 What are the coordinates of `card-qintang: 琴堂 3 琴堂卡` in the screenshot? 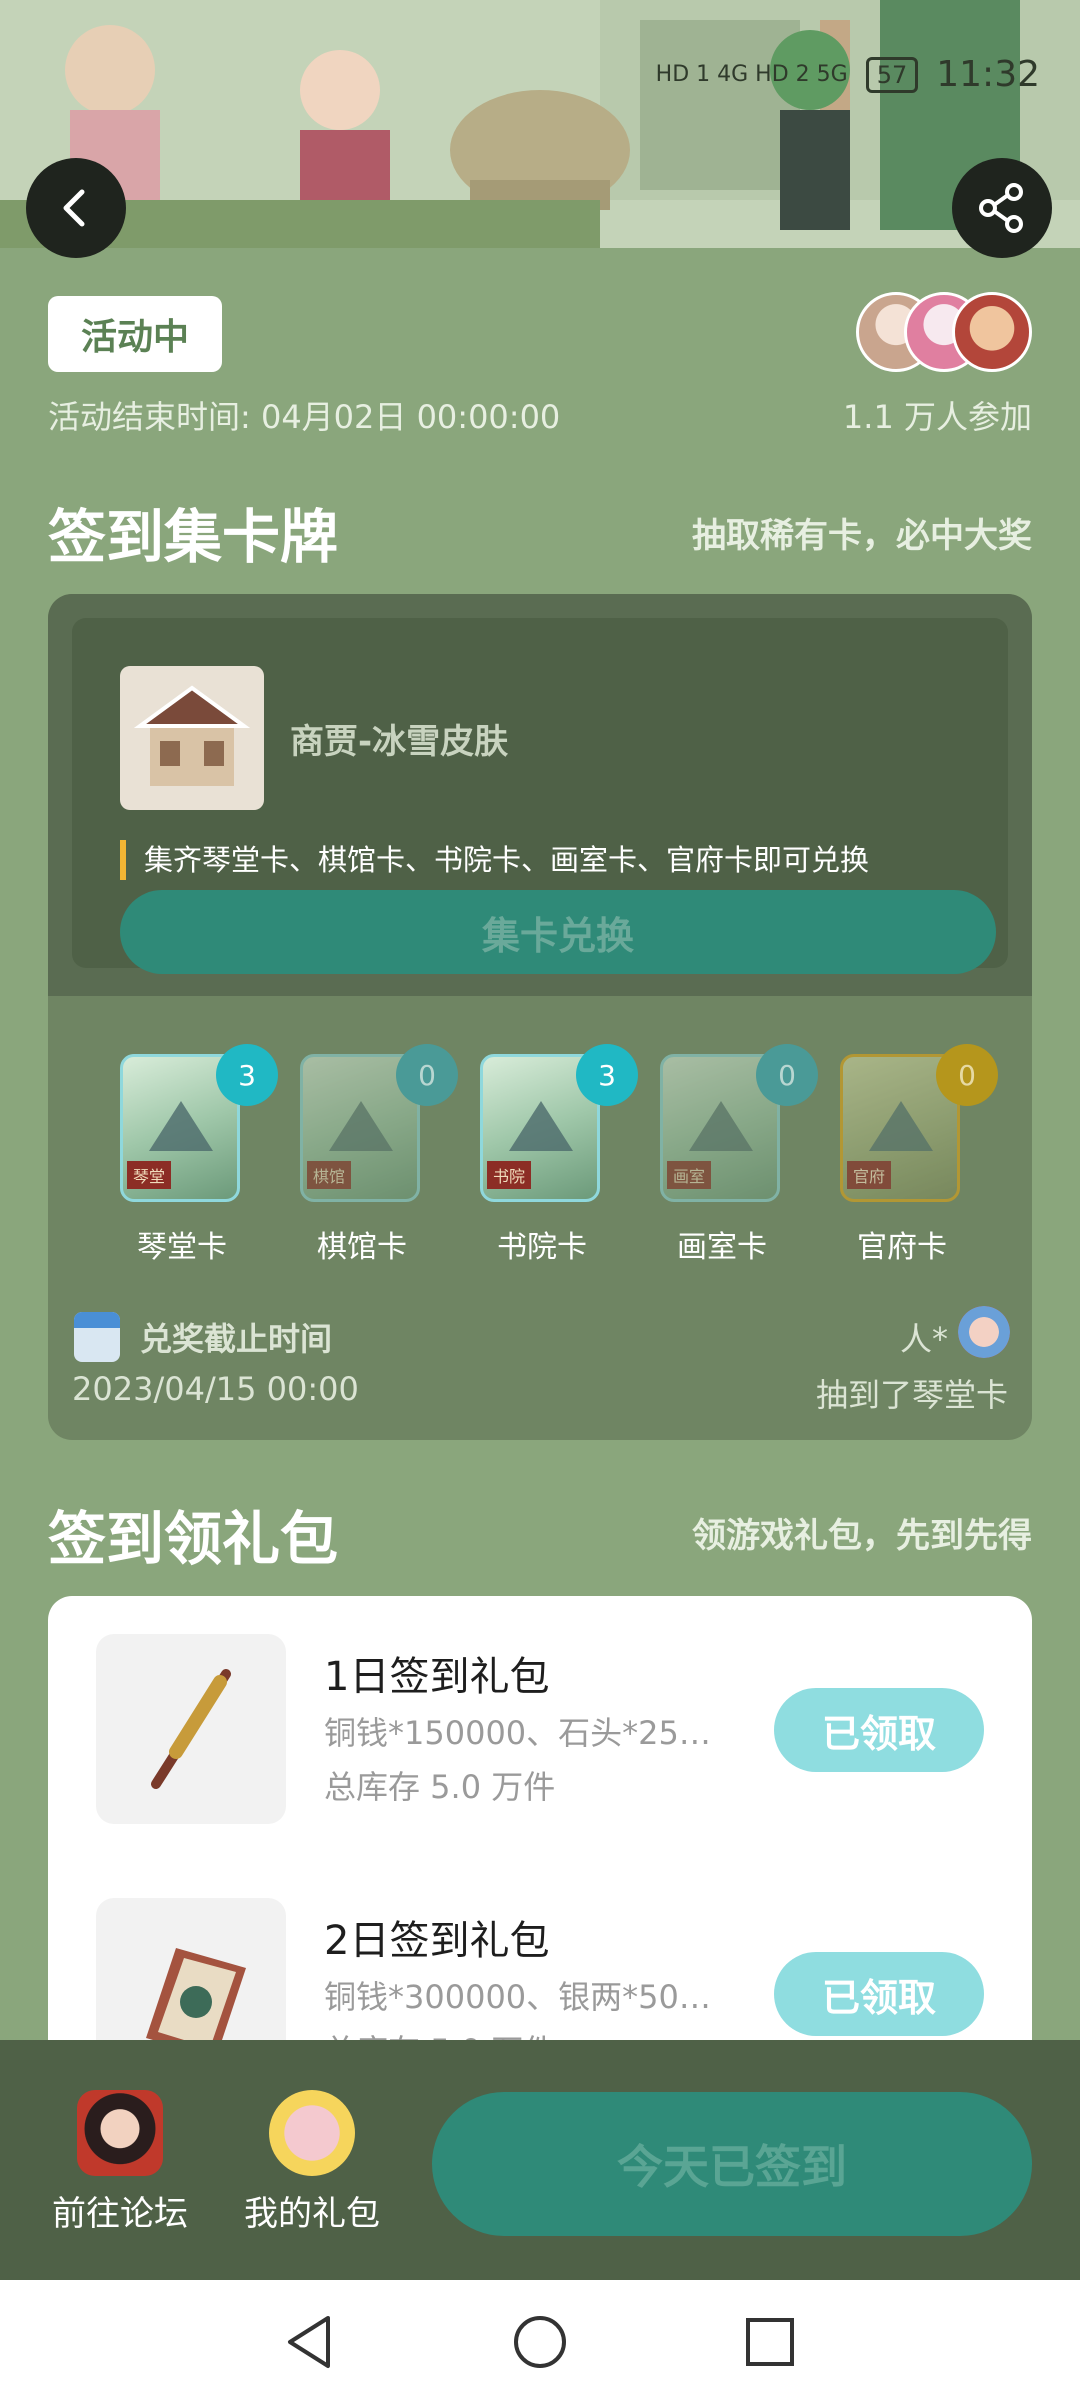 It's located at (199, 1154).